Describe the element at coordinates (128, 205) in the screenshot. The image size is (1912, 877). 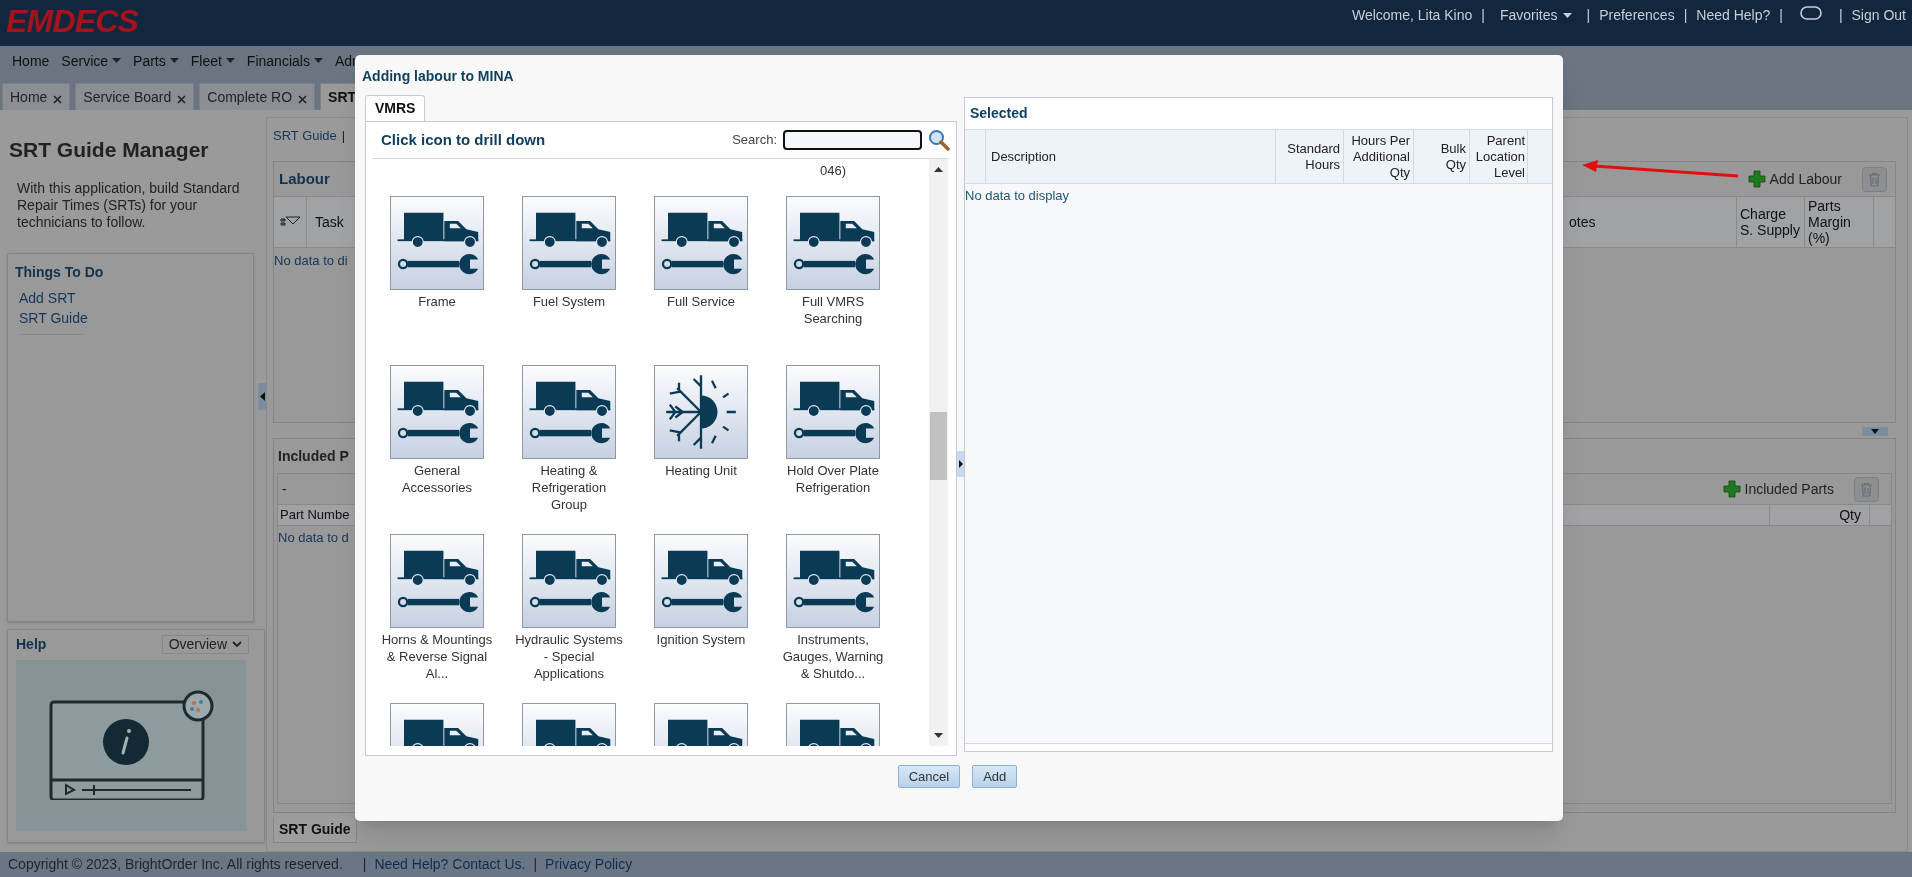
I see `description-text: With this application, build Standard Repair Times (SRTs) for your technicians to follow.` at that location.